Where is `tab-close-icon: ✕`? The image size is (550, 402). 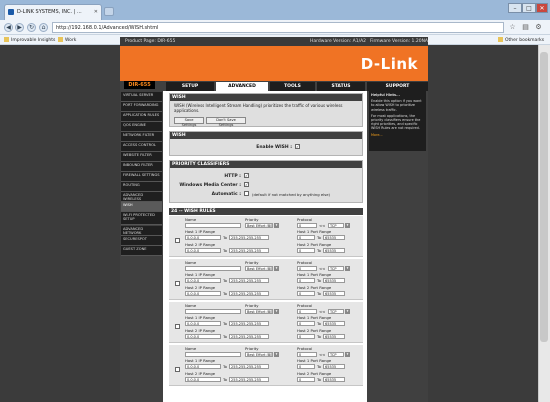 tab-close-icon: ✕ is located at coordinates (96, 12).